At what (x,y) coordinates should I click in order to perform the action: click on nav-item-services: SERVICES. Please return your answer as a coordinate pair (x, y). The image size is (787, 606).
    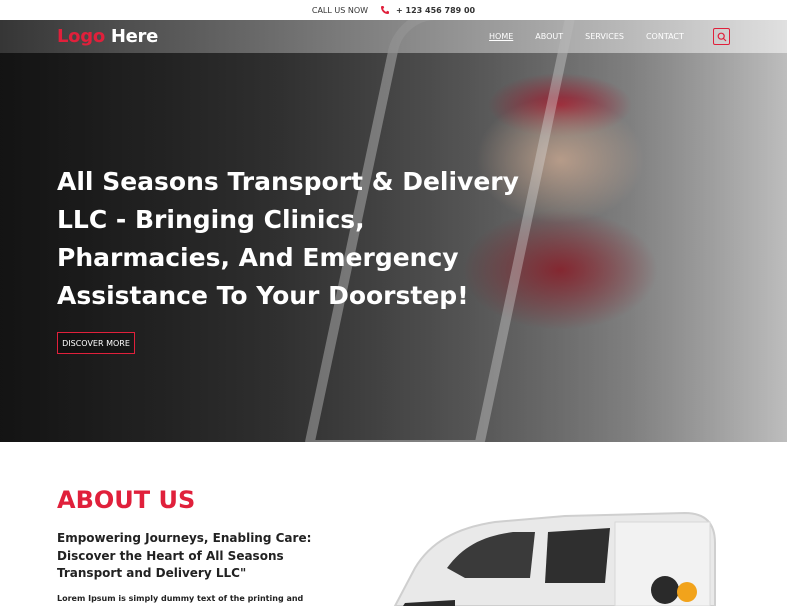
    Looking at the image, I should click on (604, 36).